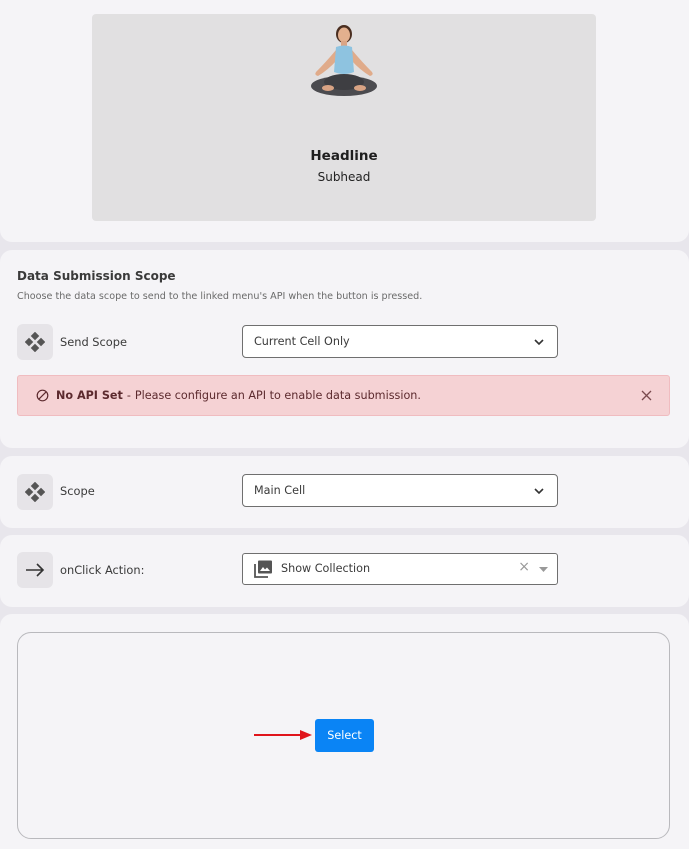 Image resolution: width=689 pixels, height=849 pixels. I want to click on send-scope-icon-box, so click(35, 342).